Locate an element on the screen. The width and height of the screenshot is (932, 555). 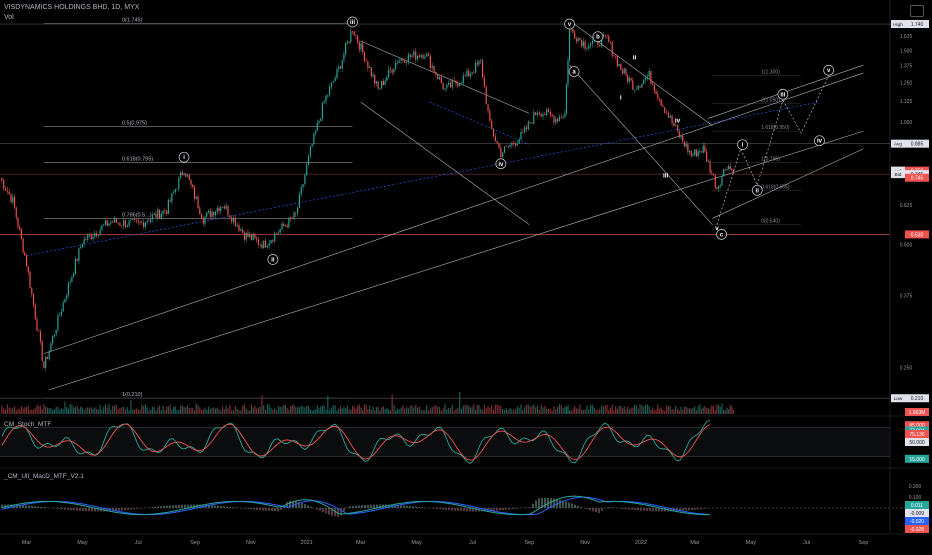
chart-settings-icon is located at coordinates (917, 11).